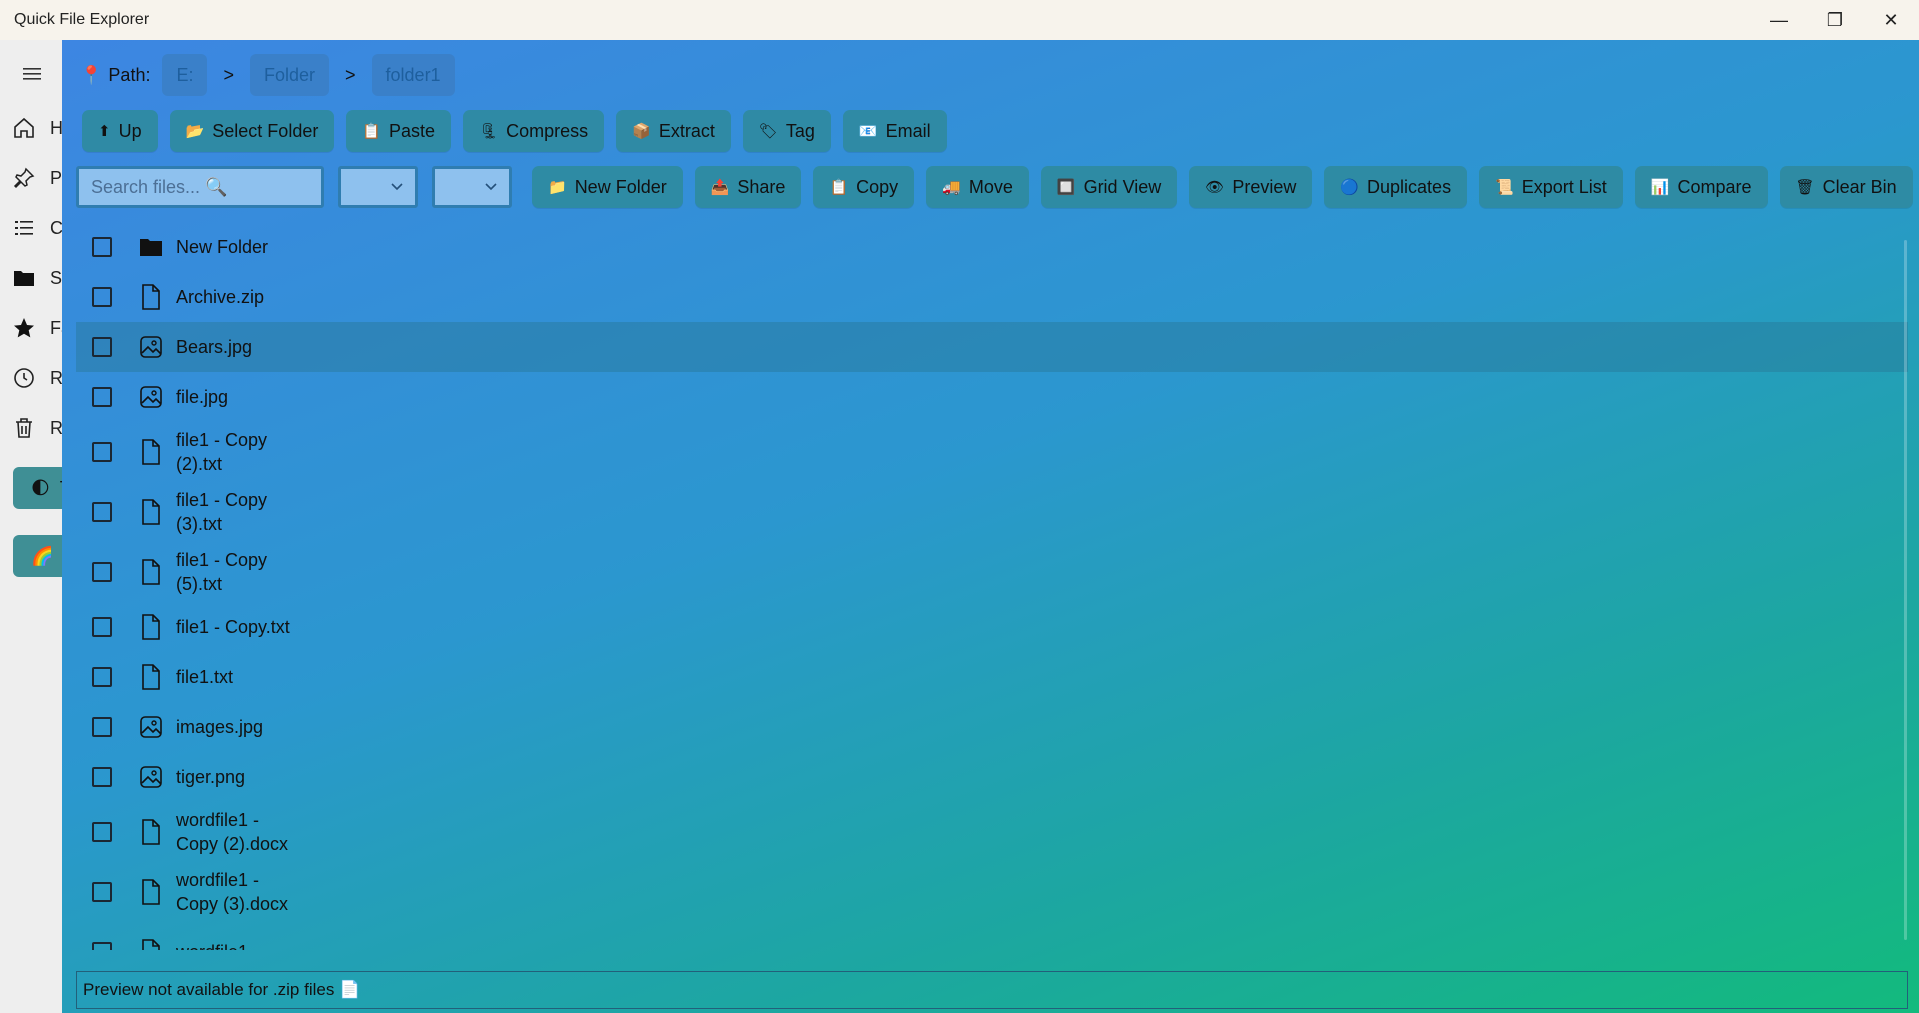  Describe the element at coordinates (720, 187) in the screenshot. I see `share-icon: 📤` at that location.